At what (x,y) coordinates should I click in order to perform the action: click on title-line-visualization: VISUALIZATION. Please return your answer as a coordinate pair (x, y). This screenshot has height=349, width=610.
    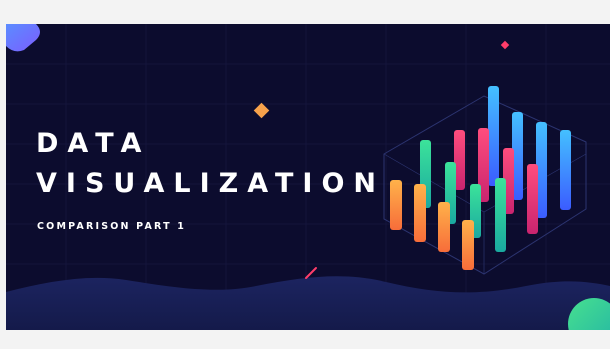
    Looking at the image, I should click on (211, 183).